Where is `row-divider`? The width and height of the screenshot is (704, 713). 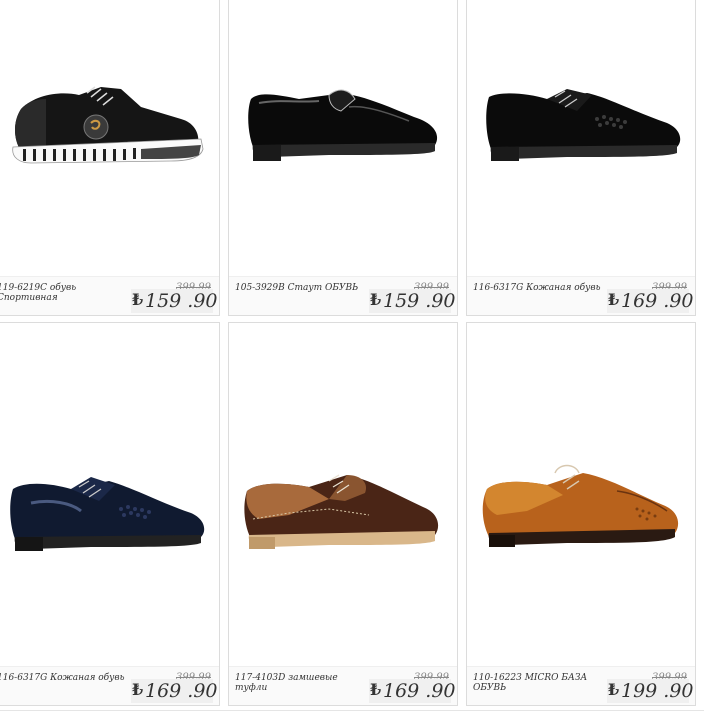
row-divider is located at coordinates (352, 710).